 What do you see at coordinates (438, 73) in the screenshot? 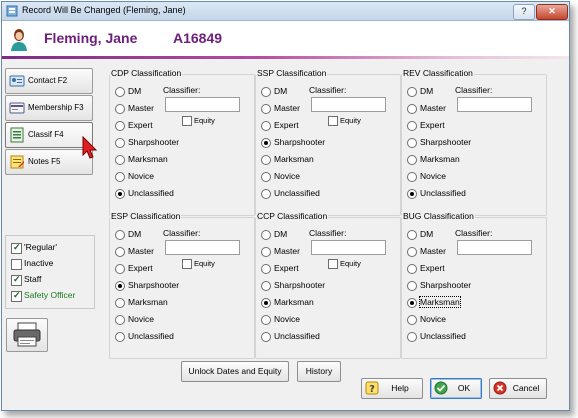
I see `panel-title: REV Classification` at bounding box center [438, 73].